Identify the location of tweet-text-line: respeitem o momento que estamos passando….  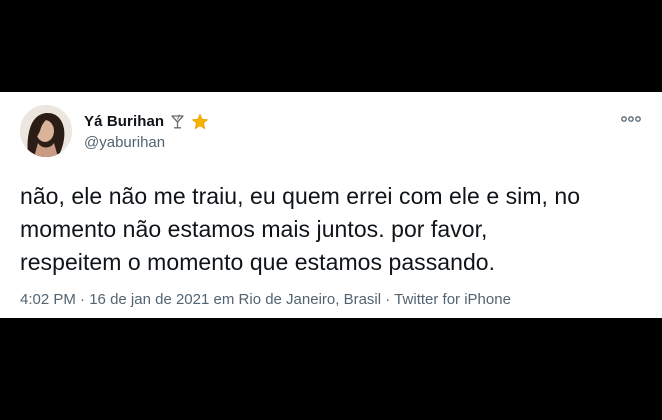
(258, 262).